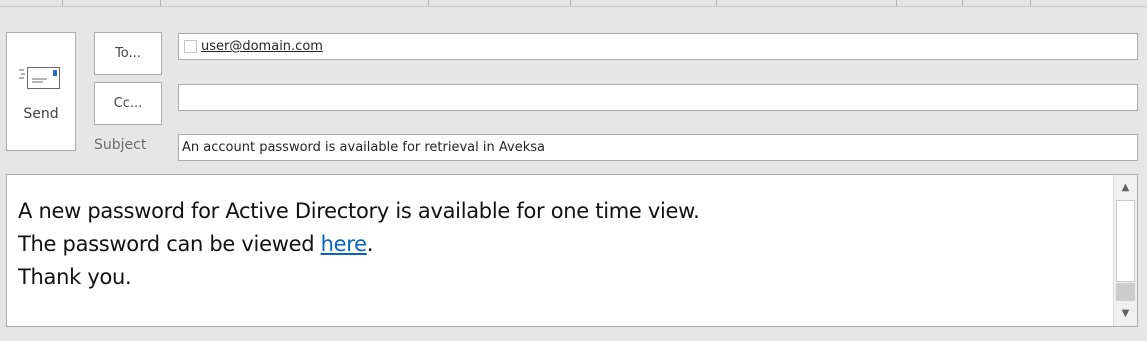 This screenshot has height=341, width=1147. What do you see at coordinates (1125, 187) in the screenshot?
I see `scroll-up-arrow-icon: ▲` at bounding box center [1125, 187].